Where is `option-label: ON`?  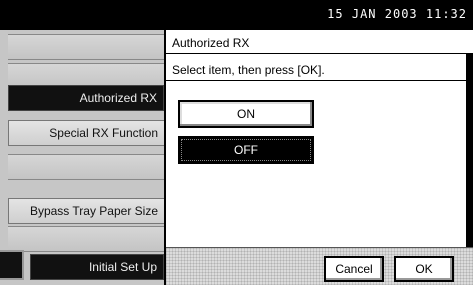
option-label: ON is located at coordinates (246, 114).